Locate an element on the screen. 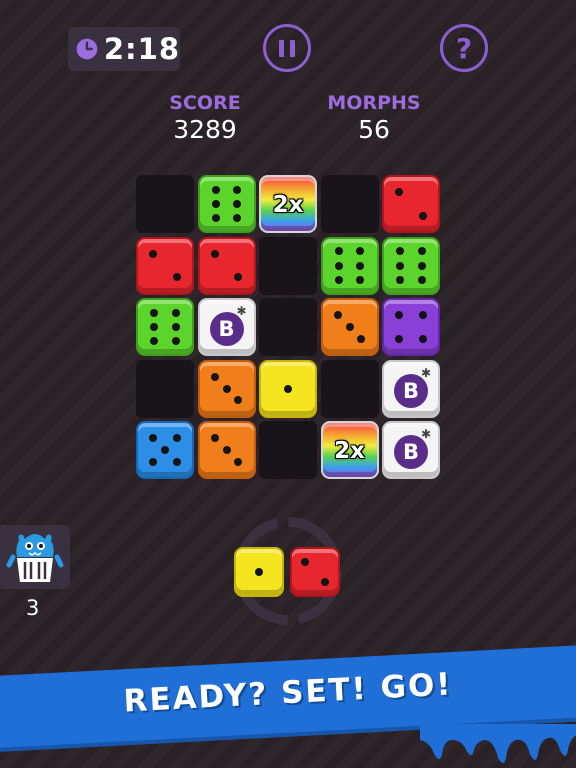 The width and height of the screenshot is (576, 768). morphs-panel: MORPHS 56 is located at coordinates (374, 118).